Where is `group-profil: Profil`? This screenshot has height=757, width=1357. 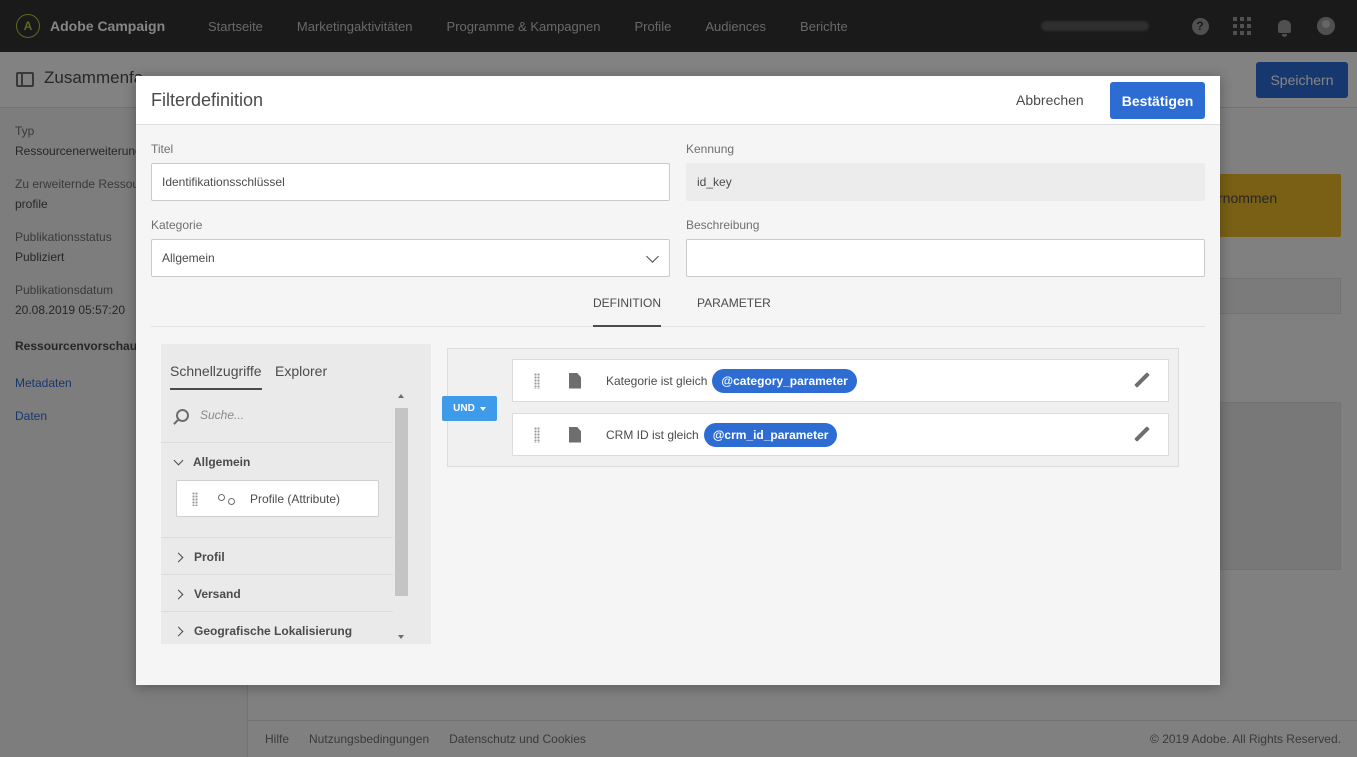 group-profil: Profil is located at coordinates (199, 557).